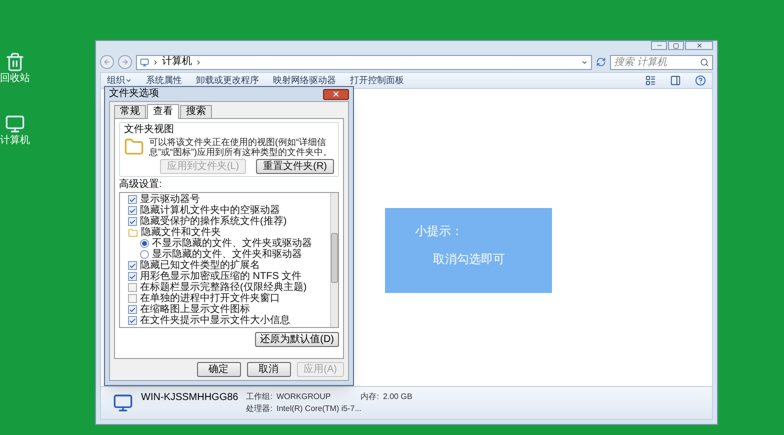 This screenshot has width=784, height=435. Describe the element at coordinates (704, 62) in the screenshot. I see `search-icon` at that location.